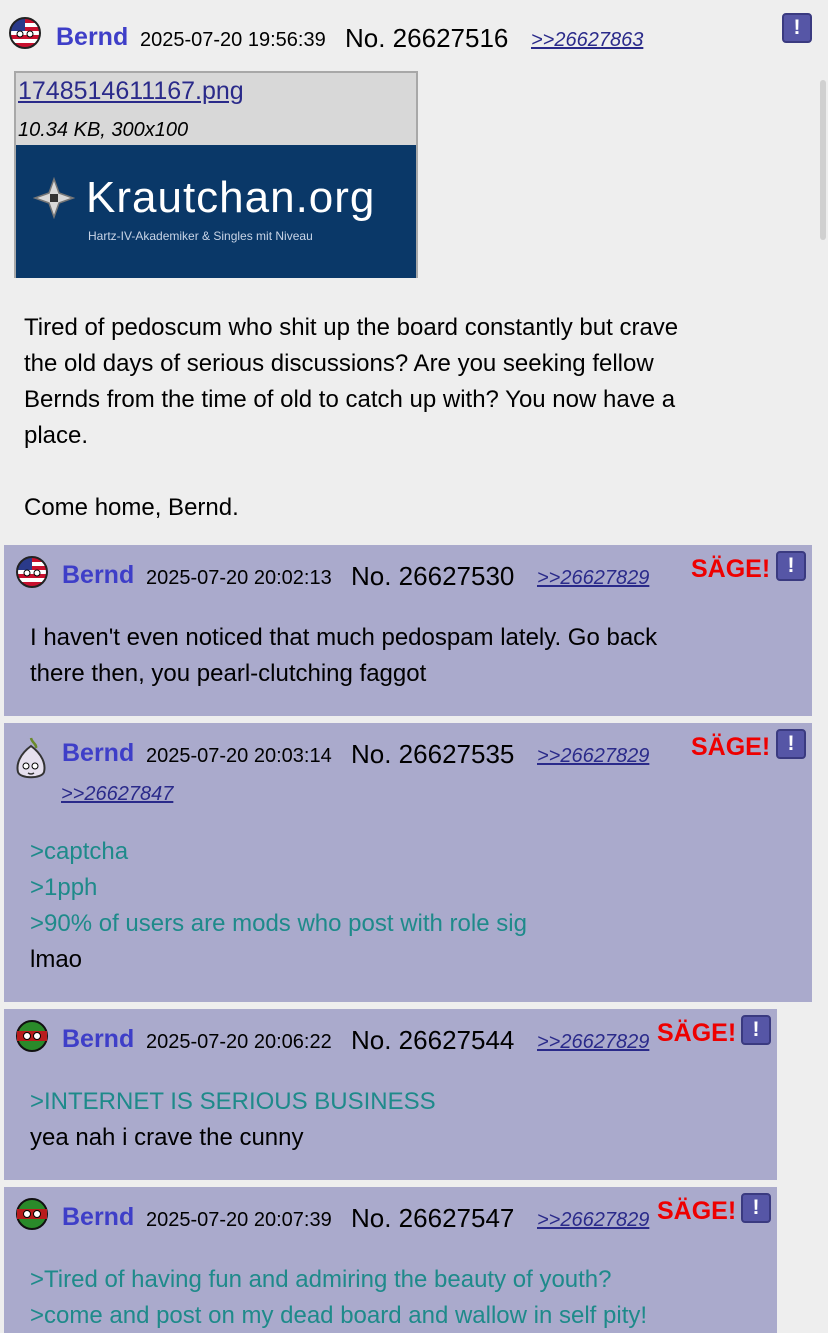  What do you see at coordinates (432, 1040) in the screenshot?
I see `post-number: No. 26627544` at bounding box center [432, 1040].